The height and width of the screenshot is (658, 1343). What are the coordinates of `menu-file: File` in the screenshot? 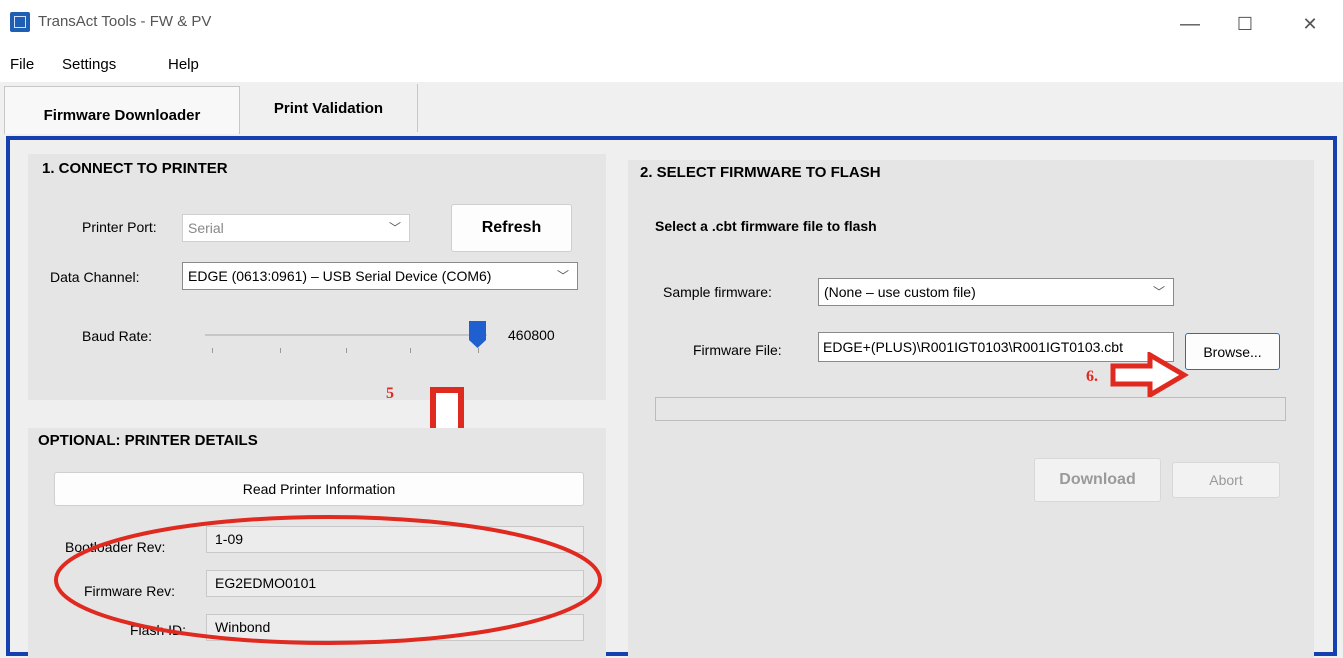 It's located at (22, 64).